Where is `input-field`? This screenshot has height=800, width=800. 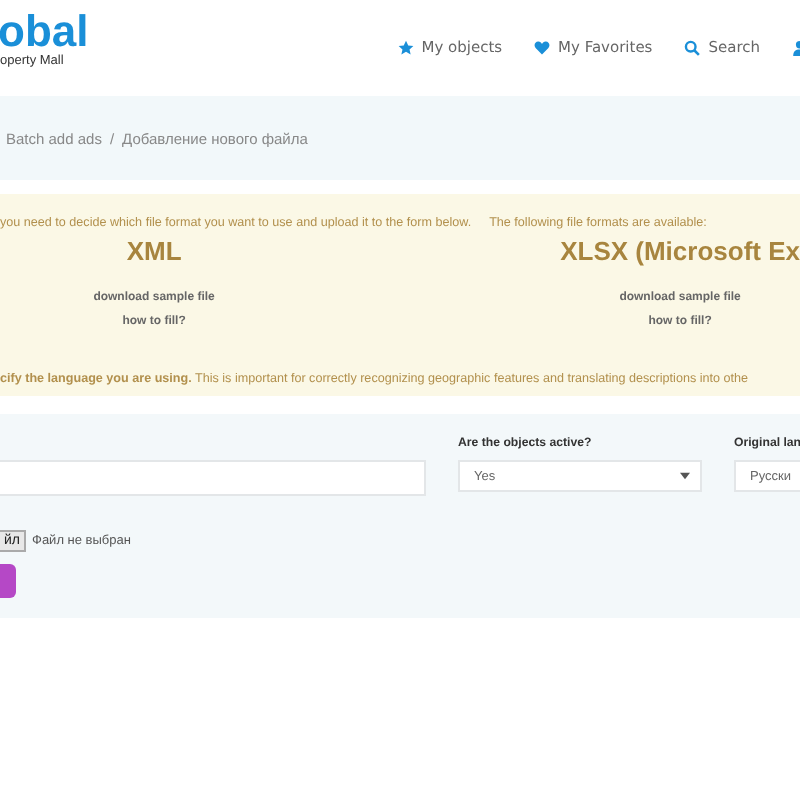 input-field is located at coordinates (213, 478).